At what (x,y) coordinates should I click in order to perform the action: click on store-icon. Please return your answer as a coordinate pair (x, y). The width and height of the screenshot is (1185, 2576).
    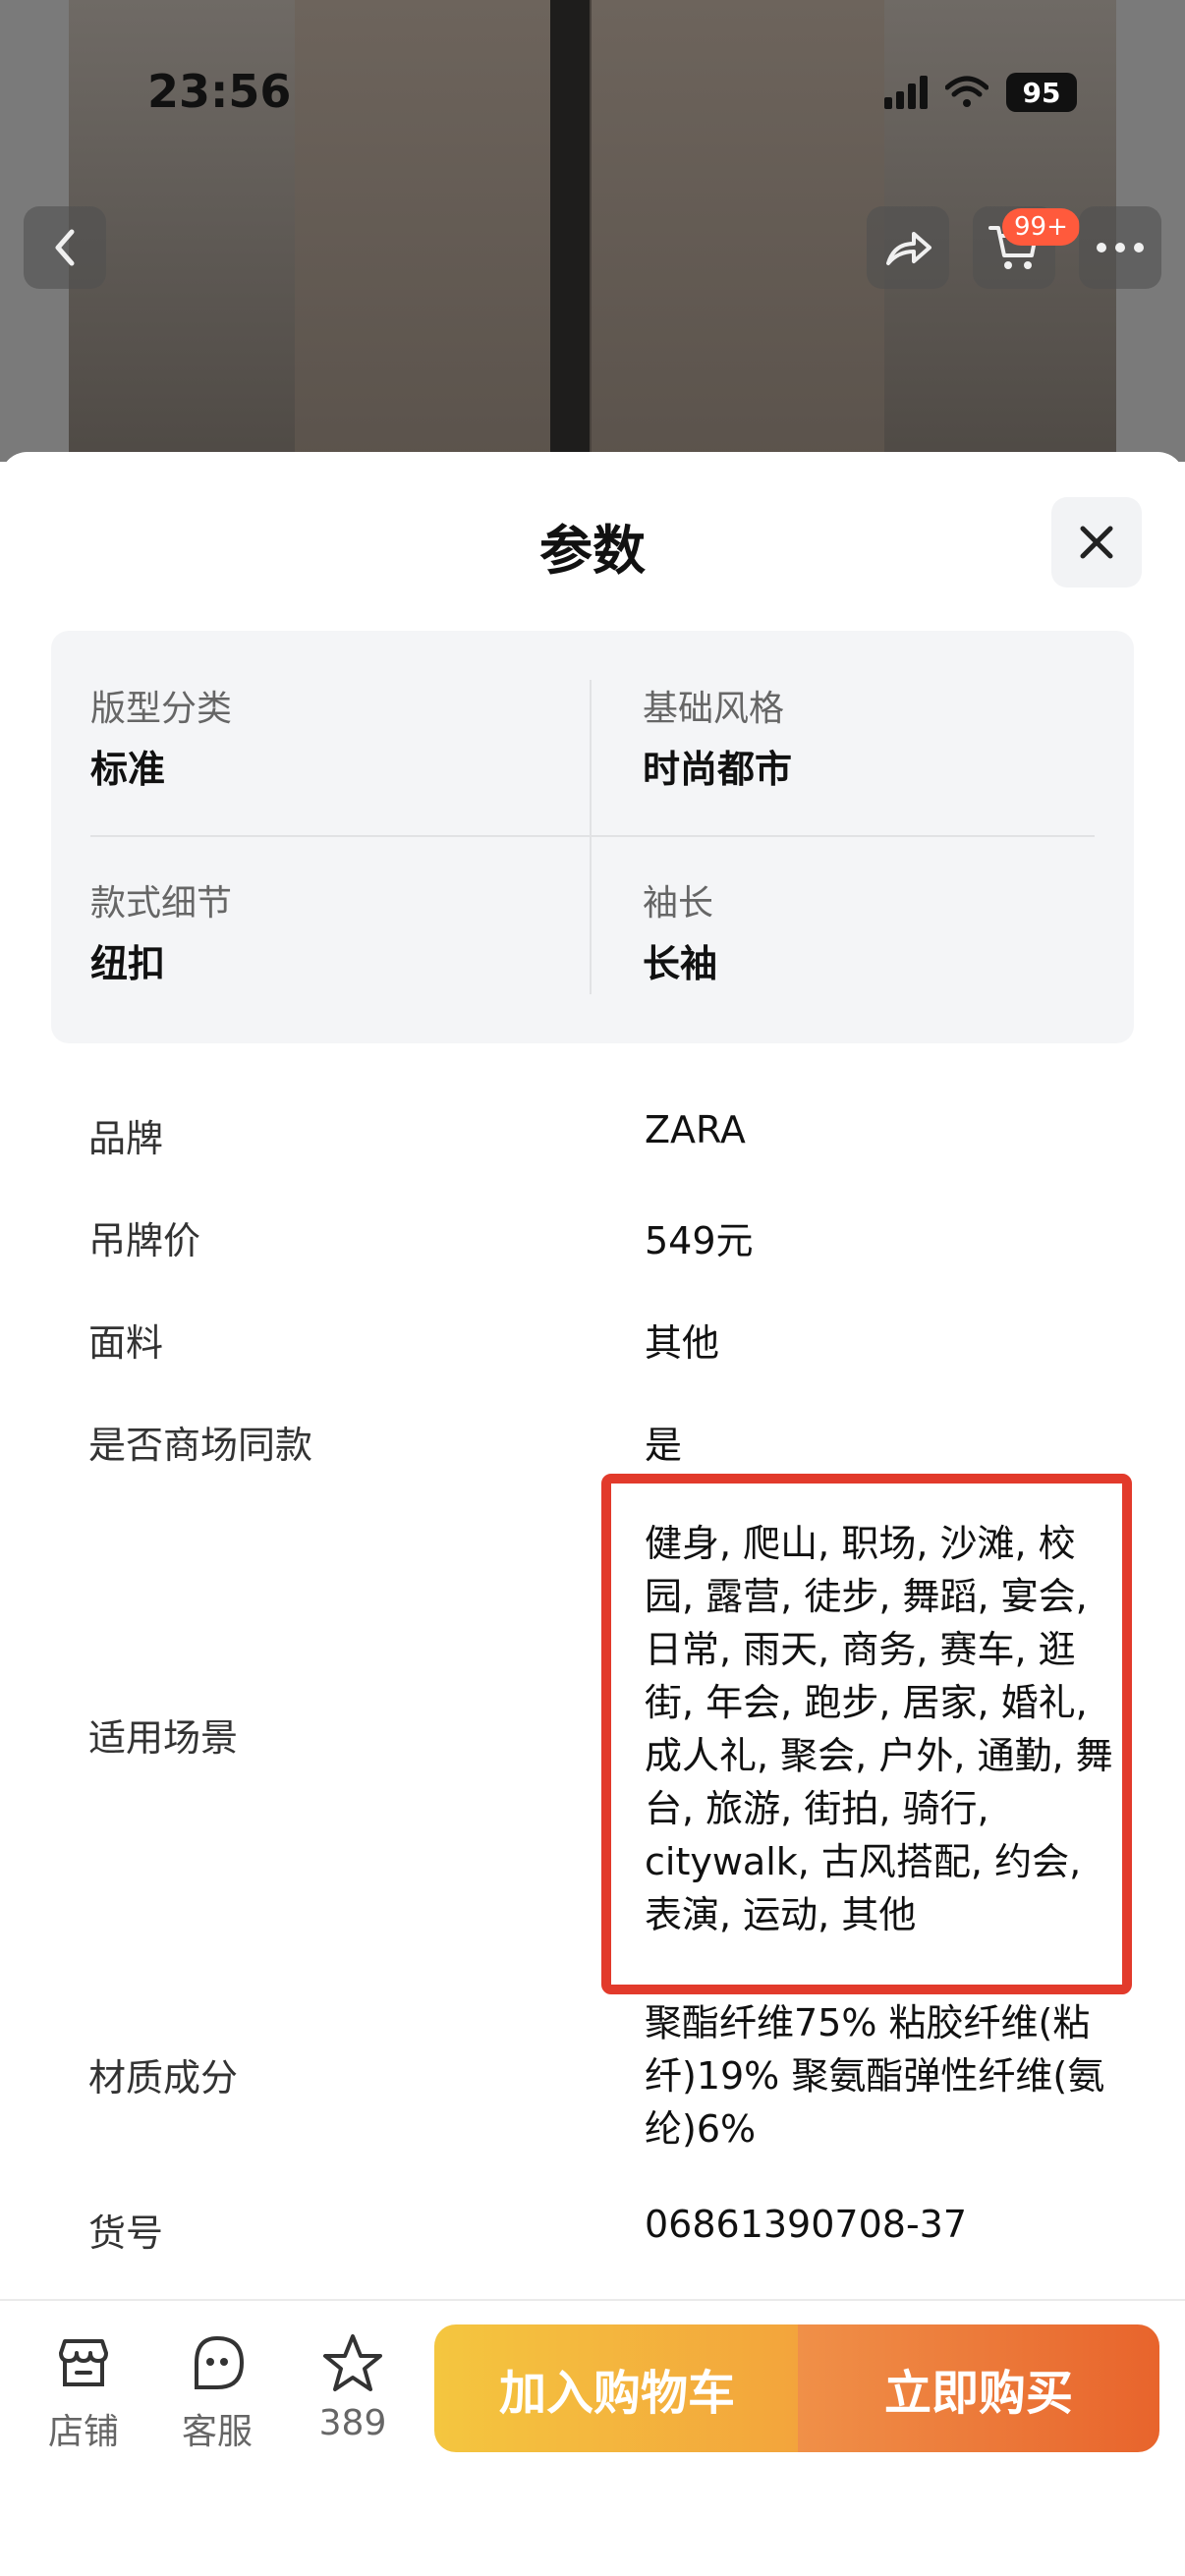
    Looking at the image, I should click on (84, 2362).